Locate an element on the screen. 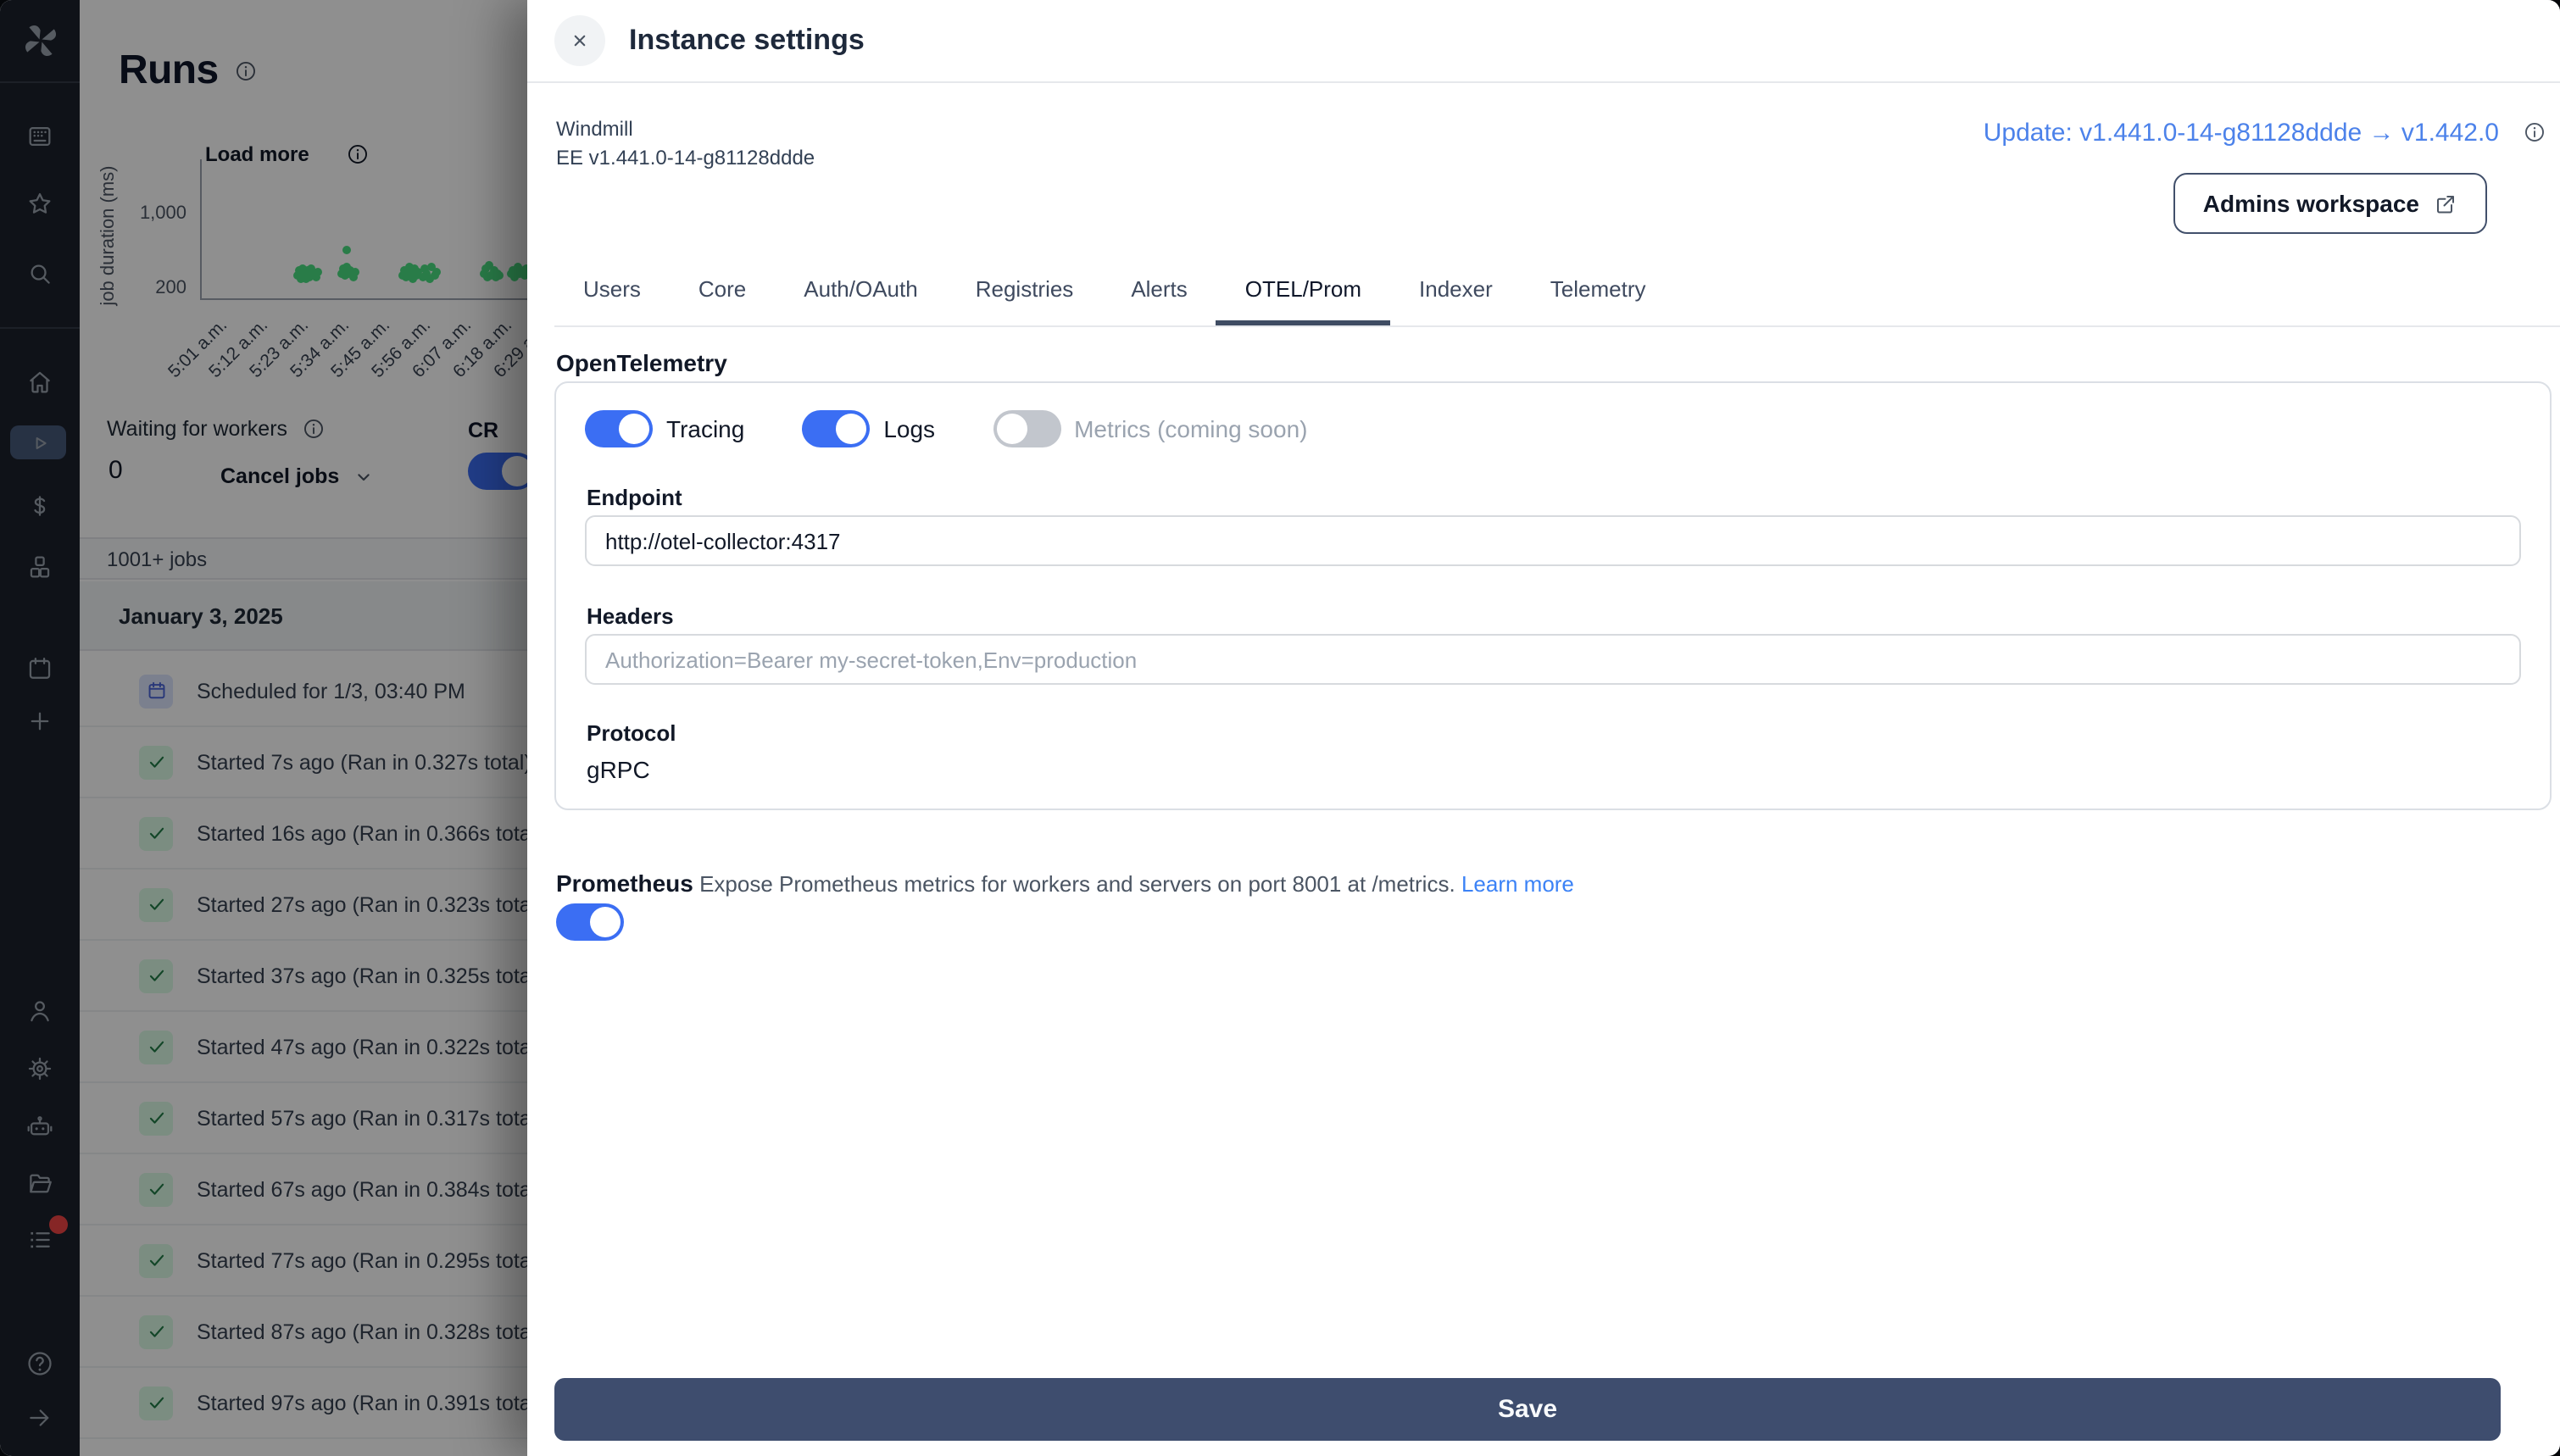 This screenshot has height=1456, width=2560. toggle-item: Tracing is located at coordinates (664, 428).